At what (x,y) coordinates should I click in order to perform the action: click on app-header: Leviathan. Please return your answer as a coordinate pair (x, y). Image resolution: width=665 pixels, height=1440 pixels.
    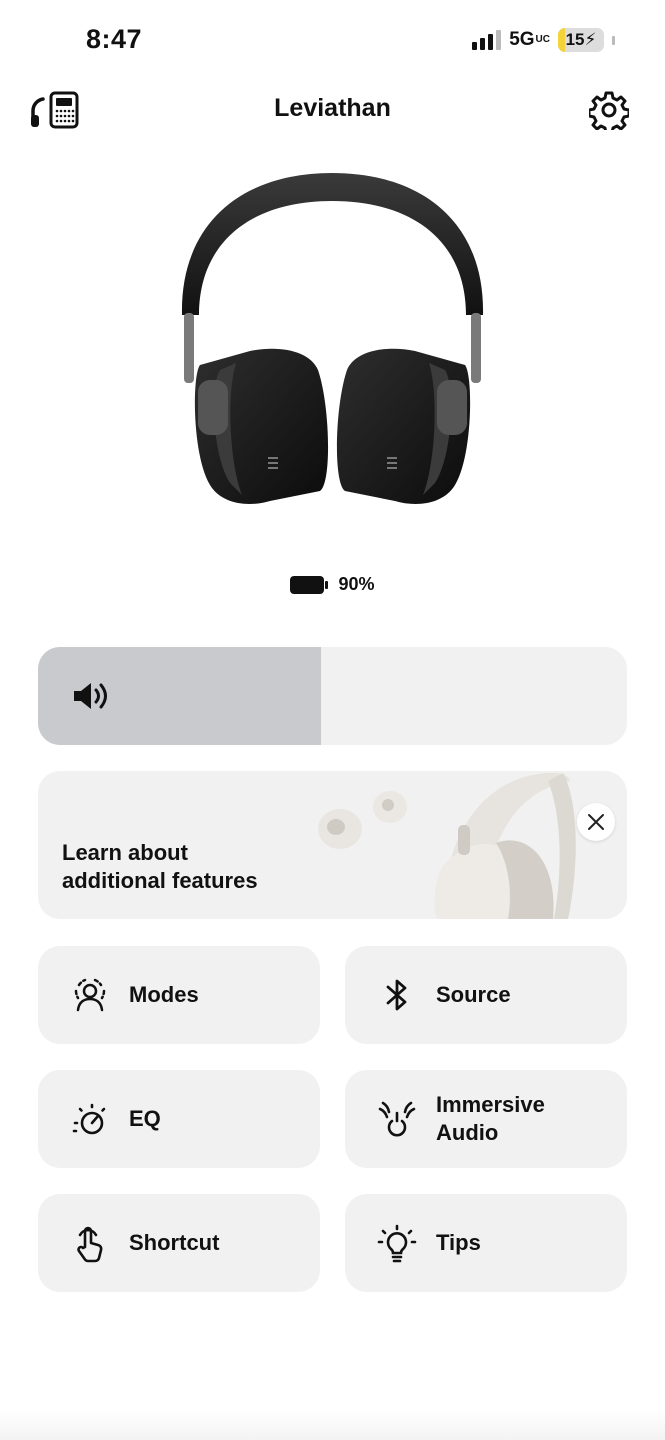
    Looking at the image, I should click on (332, 110).